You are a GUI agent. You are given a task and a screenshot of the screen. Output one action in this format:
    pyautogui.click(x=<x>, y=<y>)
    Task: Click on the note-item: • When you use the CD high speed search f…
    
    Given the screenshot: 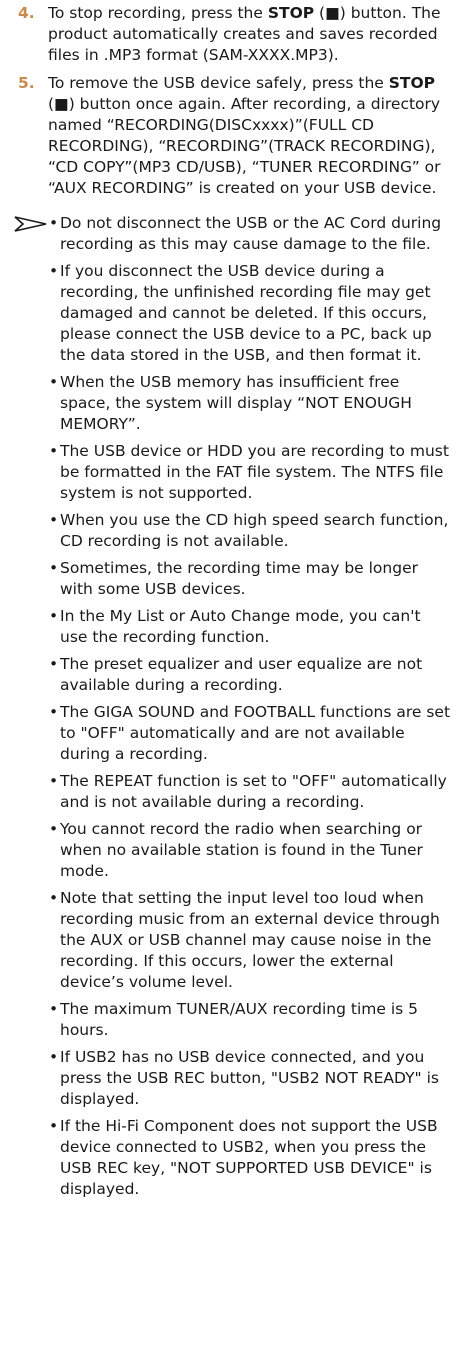 What is the action you would take?
    pyautogui.click(x=231, y=531)
    